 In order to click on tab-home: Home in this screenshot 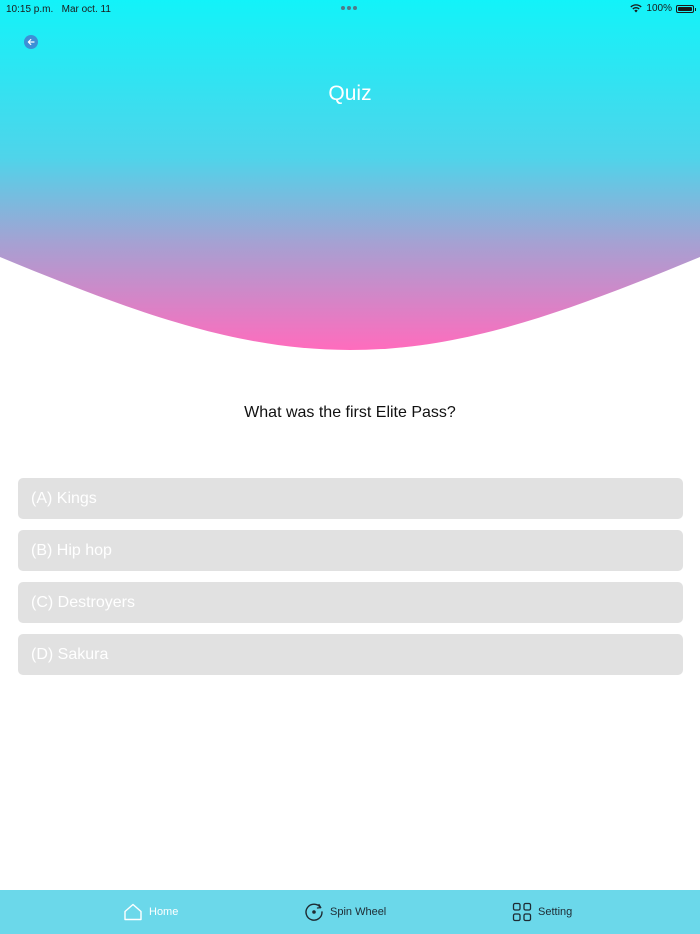, I will do `click(150, 912)`.